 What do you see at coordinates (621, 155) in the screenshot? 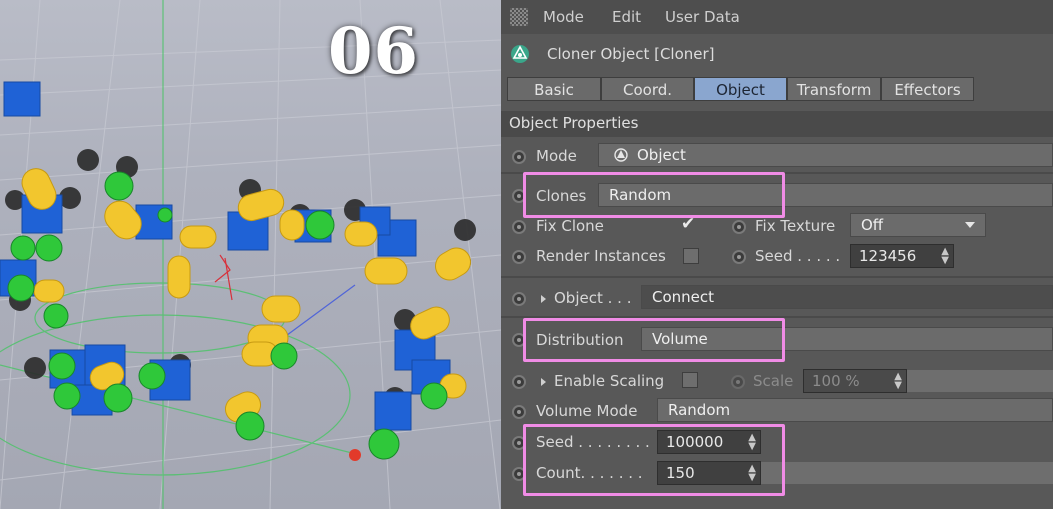
I see `object-mode-icon` at bounding box center [621, 155].